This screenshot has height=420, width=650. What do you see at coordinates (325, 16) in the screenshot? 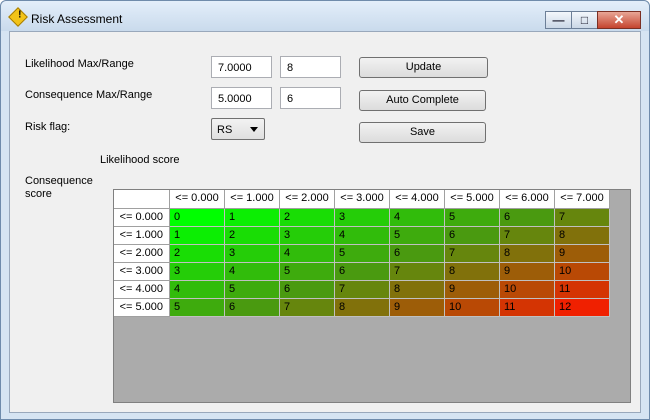
I see `title-bar: ! Risk Assessment — □ ✕` at bounding box center [325, 16].